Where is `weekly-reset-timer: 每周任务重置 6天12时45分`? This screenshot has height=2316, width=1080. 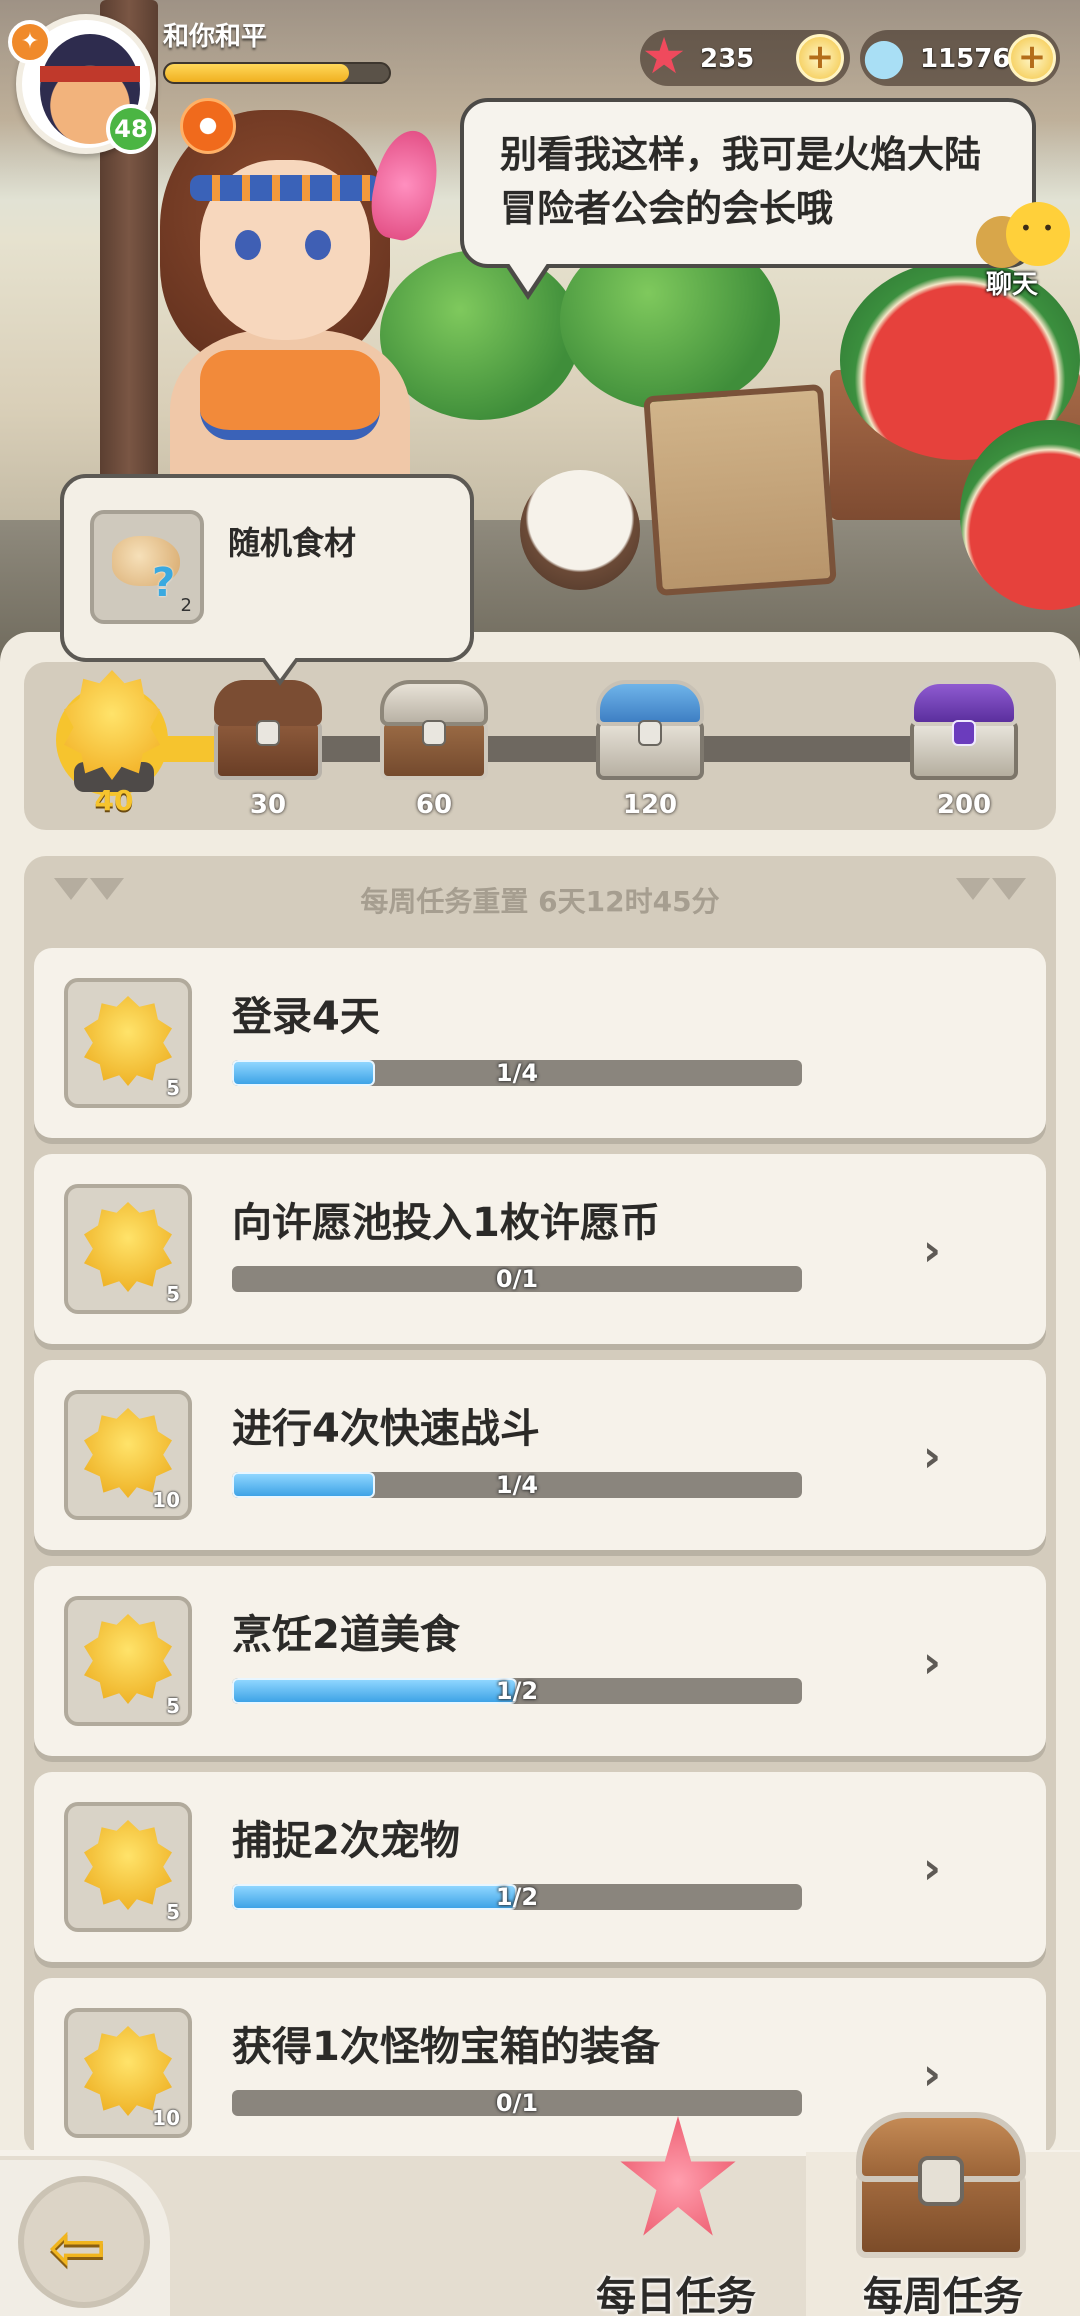 weekly-reset-timer: 每周任务重置 6天12时45分 is located at coordinates (540, 901).